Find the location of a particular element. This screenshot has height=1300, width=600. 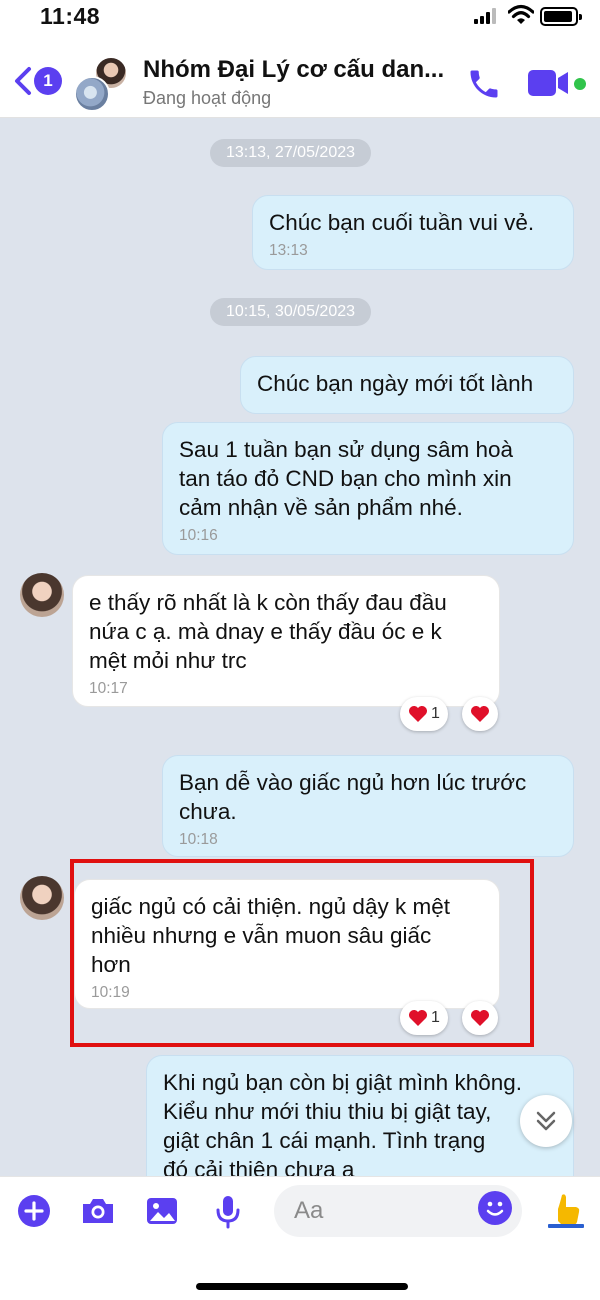

reaction-count: 1 is located at coordinates (435, 713).